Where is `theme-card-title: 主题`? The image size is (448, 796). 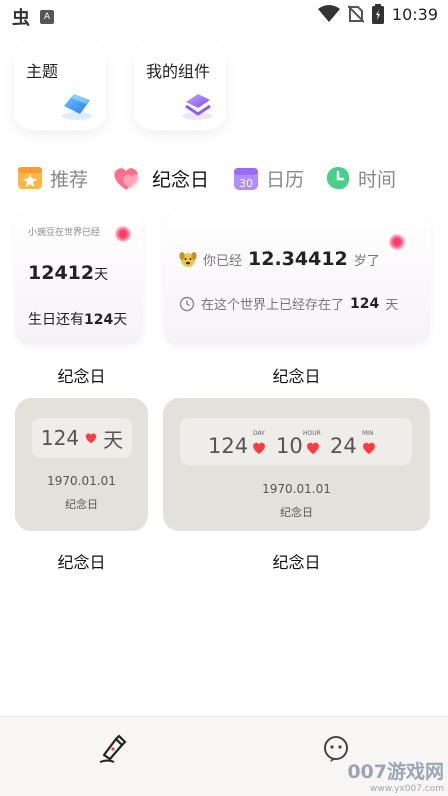
theme-card-title: 主题 is located at coordinates (42, 71).